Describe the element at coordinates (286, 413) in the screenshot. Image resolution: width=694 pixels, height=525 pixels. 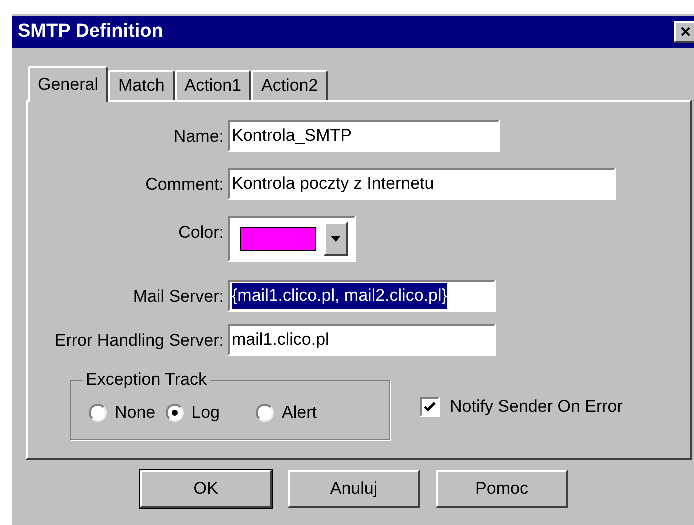
I see `radio-option: Alert` at that location.